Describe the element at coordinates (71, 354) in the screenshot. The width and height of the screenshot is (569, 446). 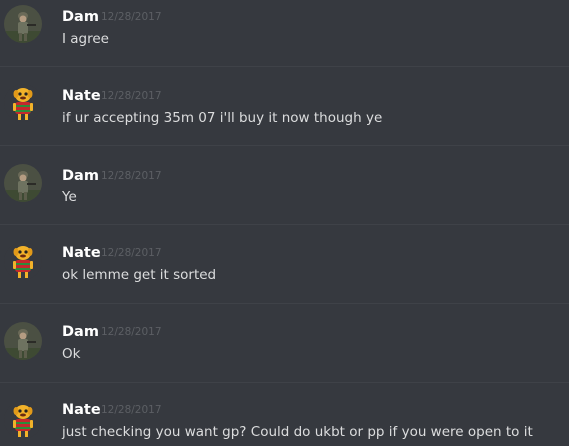
I see `message-text: Ok` at that location.